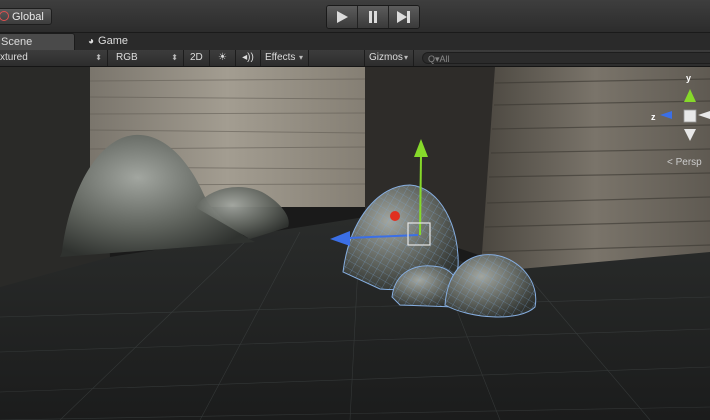 This screenshot has height=420, width=710. I want to click on gamepad-icon: ◕, so click(91, 41).